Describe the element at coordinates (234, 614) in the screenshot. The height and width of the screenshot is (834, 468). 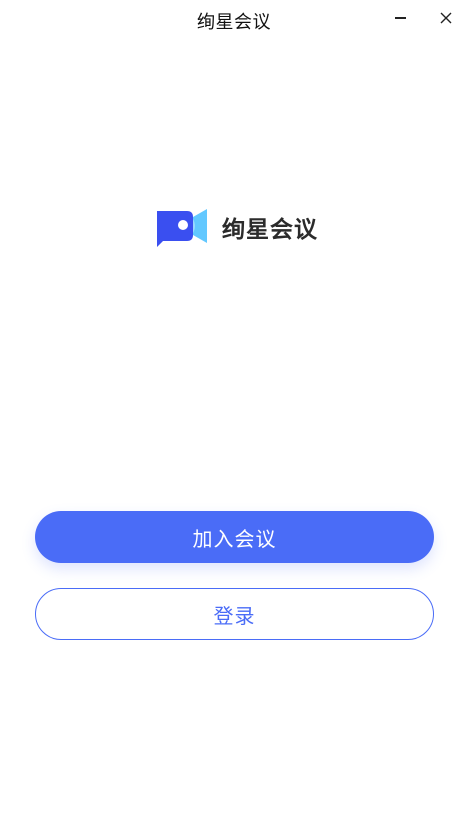
I see `login-button: 登录` at that location.